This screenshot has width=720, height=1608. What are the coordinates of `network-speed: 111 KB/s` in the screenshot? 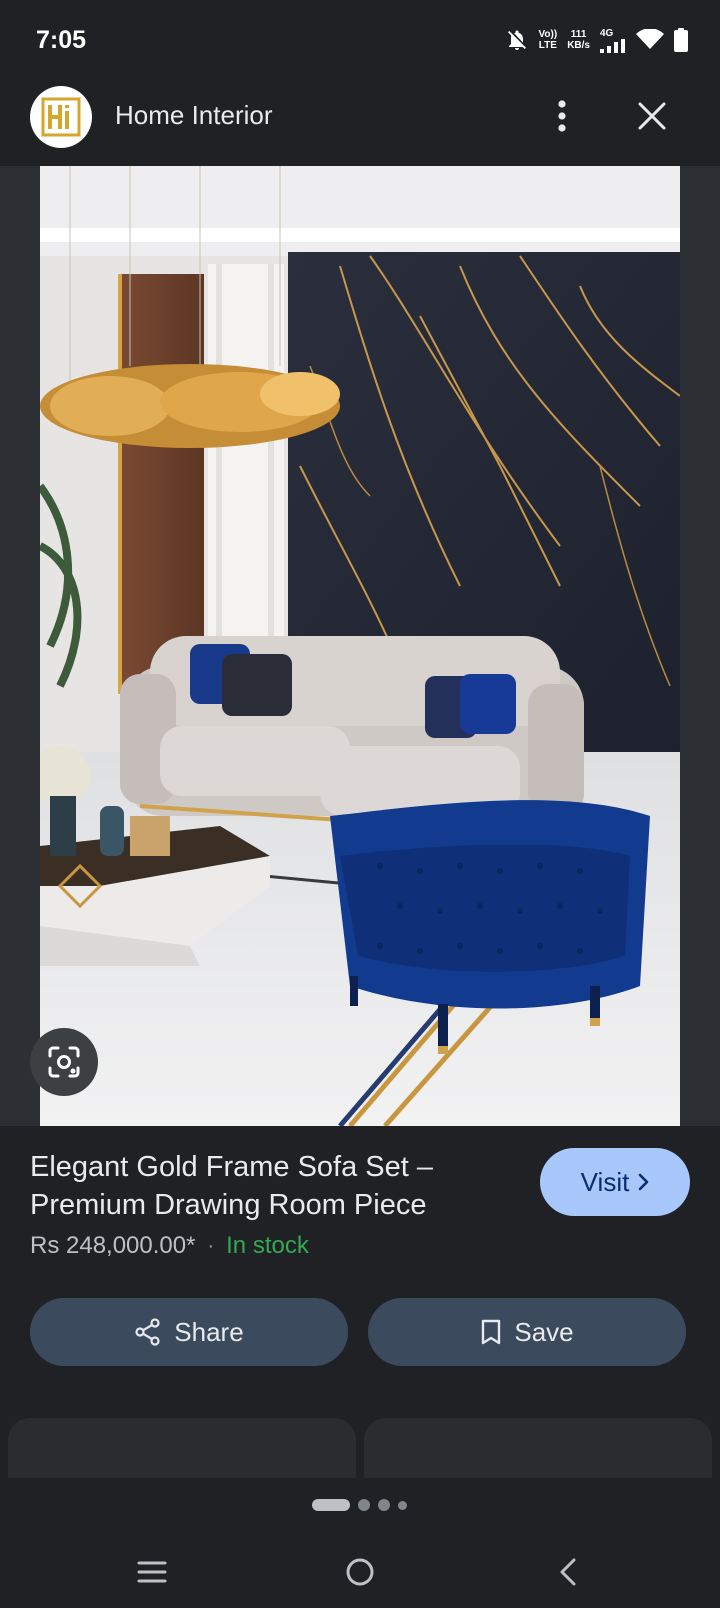 It's located at (578, 40).